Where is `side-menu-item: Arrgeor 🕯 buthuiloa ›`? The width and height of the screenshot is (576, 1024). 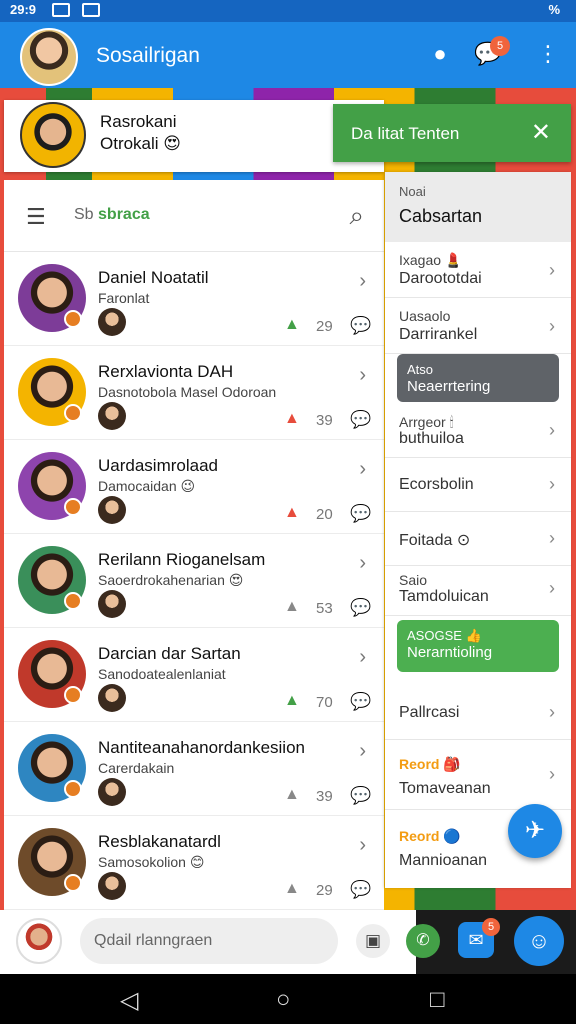
side-menu-item: Arrgeor 🕯 buthuiloa › is located at coordinates (478, 432).